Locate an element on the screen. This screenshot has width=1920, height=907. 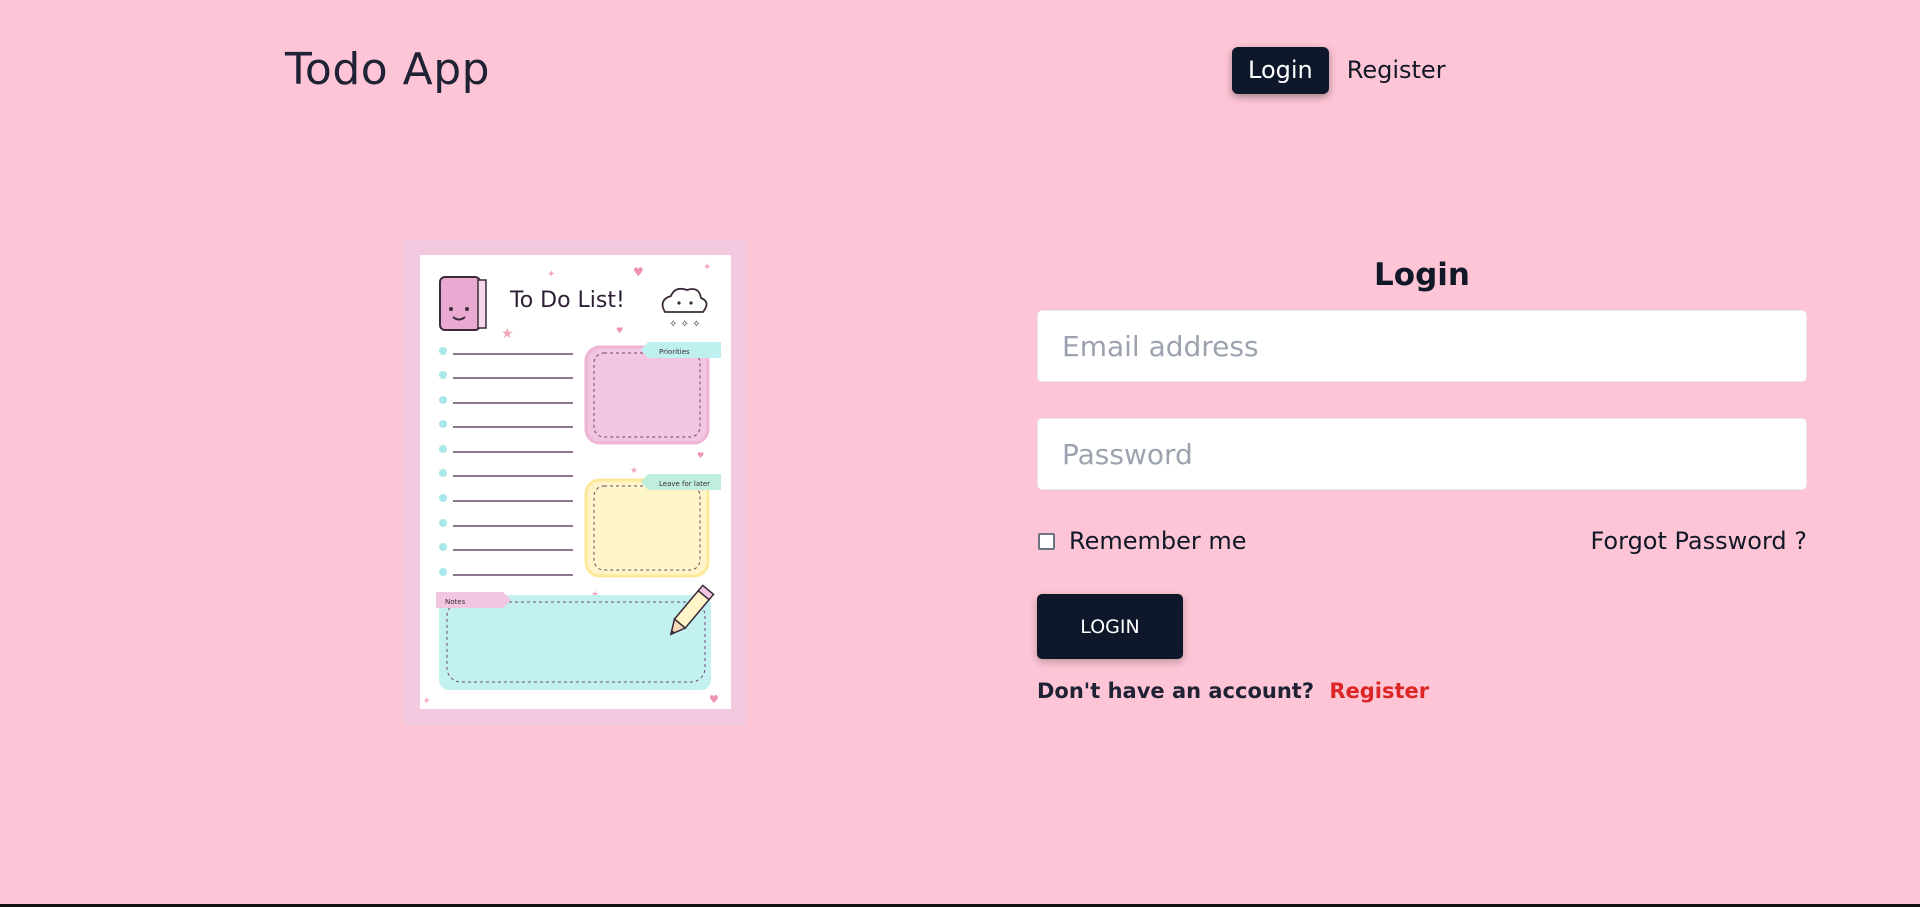
login-button: LOGIN is located at coordinates (1110, 626).